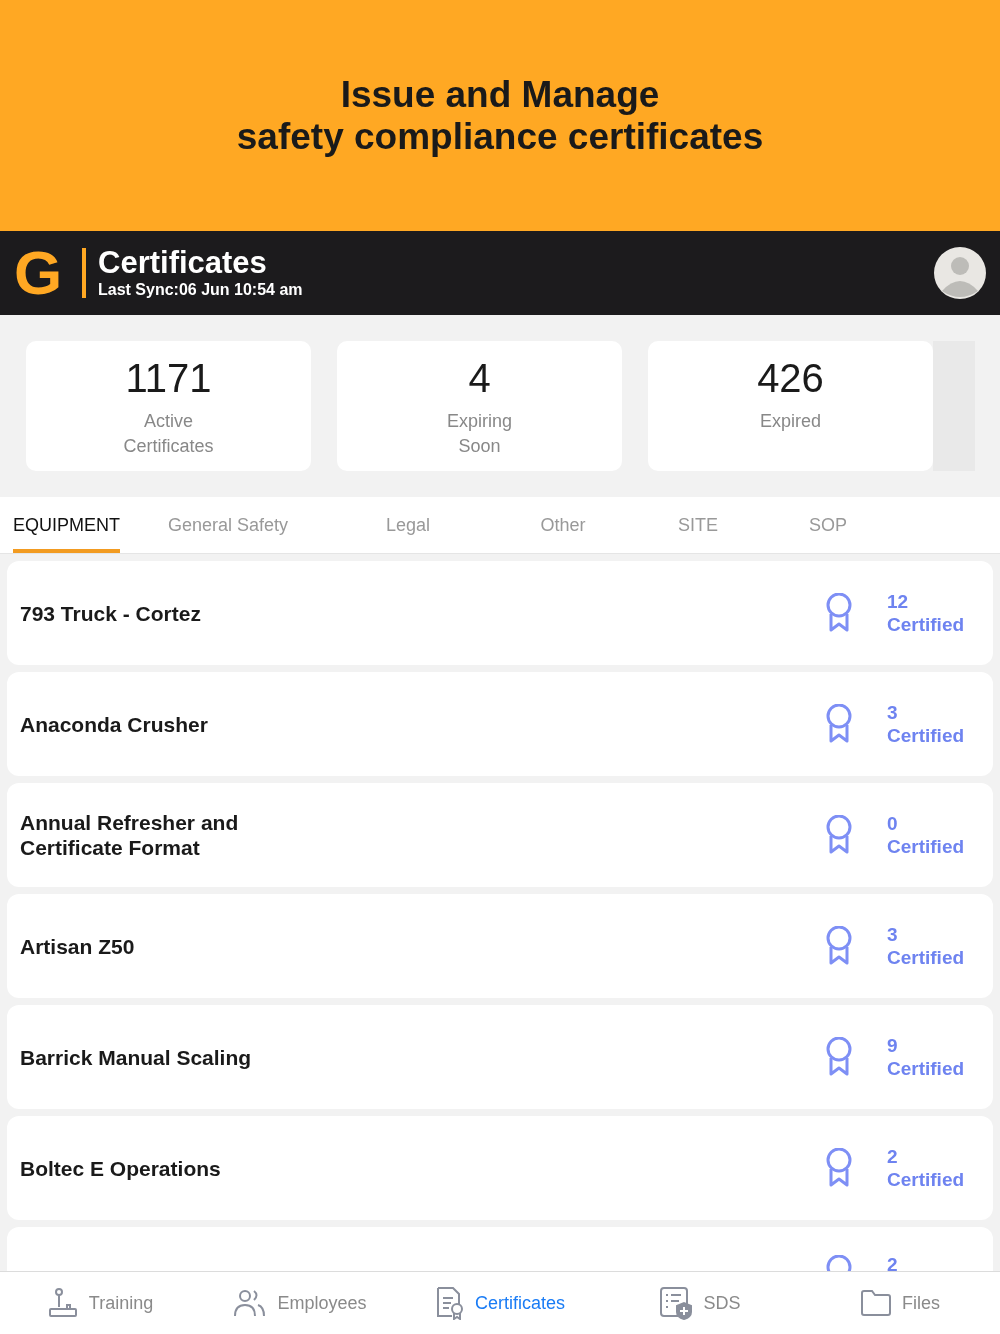  I want to click on certified-count: 9 Certified, so click(926, 1057).